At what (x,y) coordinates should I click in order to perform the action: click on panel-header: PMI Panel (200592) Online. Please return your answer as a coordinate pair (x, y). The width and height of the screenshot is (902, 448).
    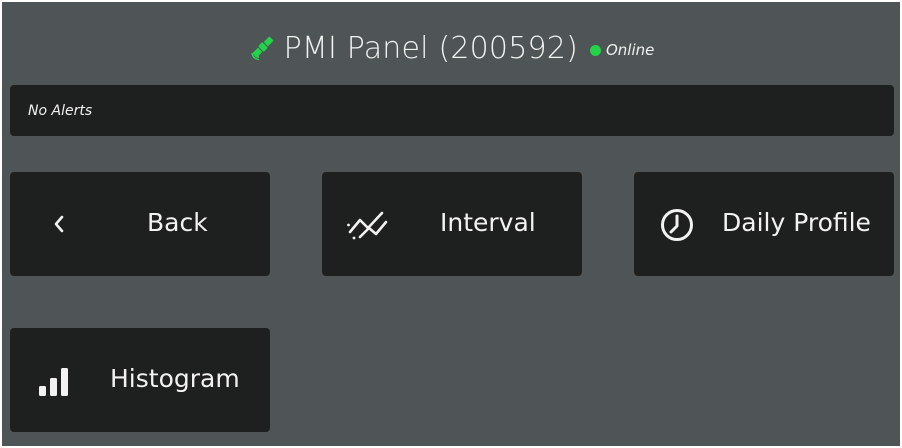
    Looking at the image, I should click on (451, 48).